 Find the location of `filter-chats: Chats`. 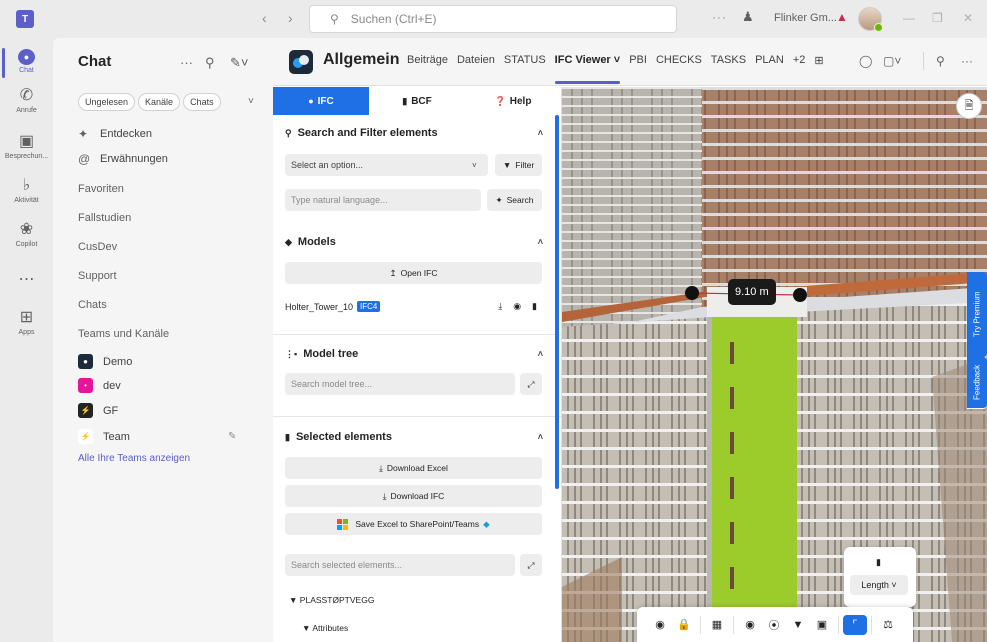

filter-chats: Chats is located at coordinates (202, 102).